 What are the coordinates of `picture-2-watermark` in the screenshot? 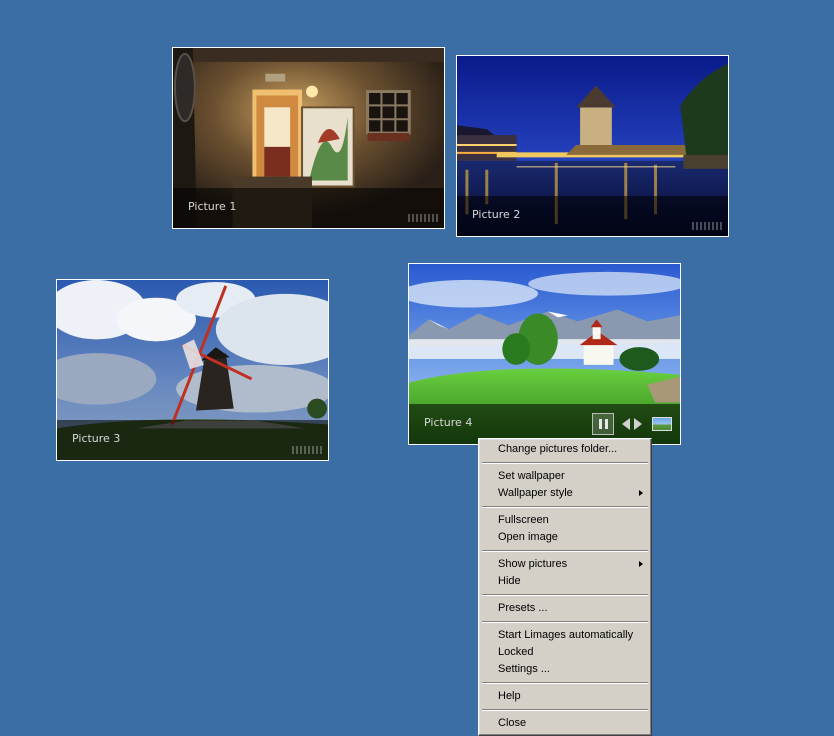 It's located at (707, 226).